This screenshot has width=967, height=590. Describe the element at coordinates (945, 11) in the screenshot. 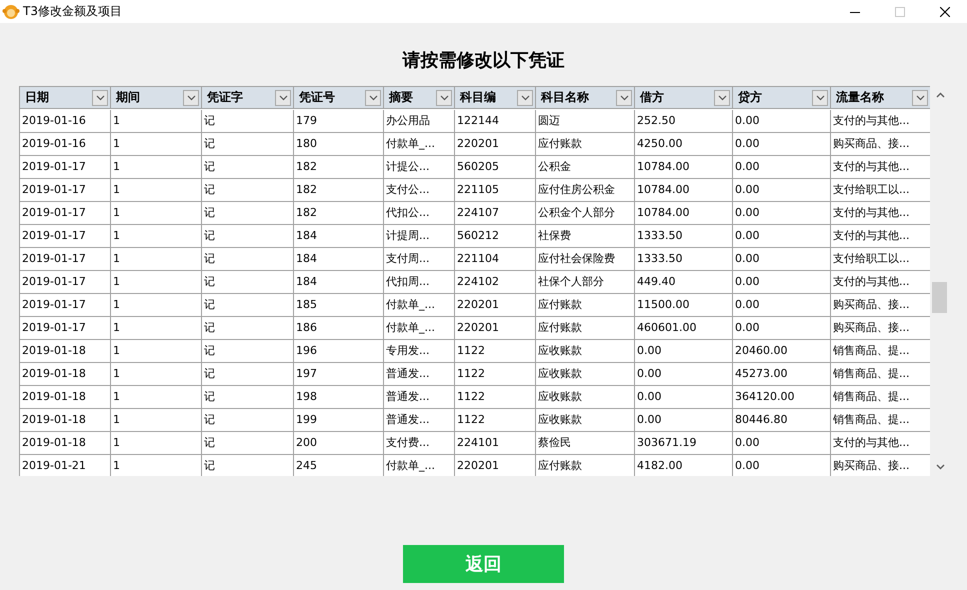

I see `close-icon` at that location.